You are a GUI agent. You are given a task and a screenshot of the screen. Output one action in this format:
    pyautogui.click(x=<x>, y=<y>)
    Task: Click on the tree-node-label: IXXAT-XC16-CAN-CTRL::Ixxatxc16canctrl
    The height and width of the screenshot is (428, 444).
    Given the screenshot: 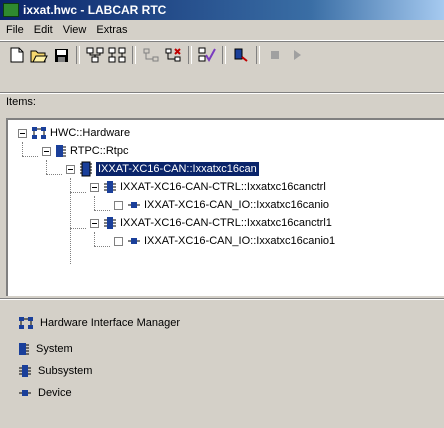 What is the action you would take?
    pyautogui.click(x=223, y=187)
    